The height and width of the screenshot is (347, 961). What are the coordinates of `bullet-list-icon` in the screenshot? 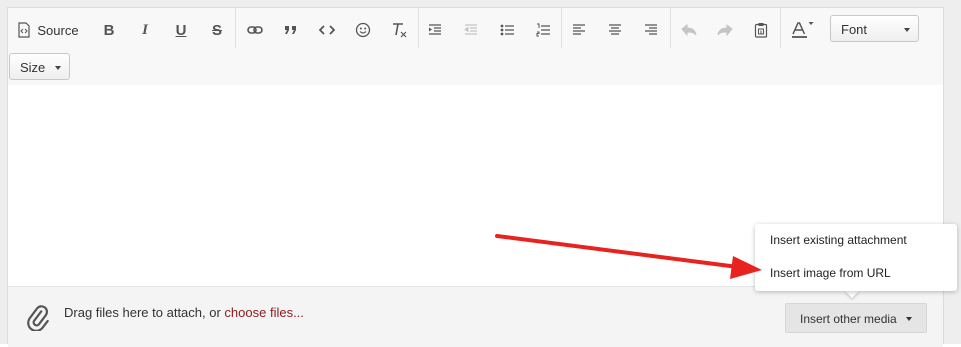 It's located at (507, 30).